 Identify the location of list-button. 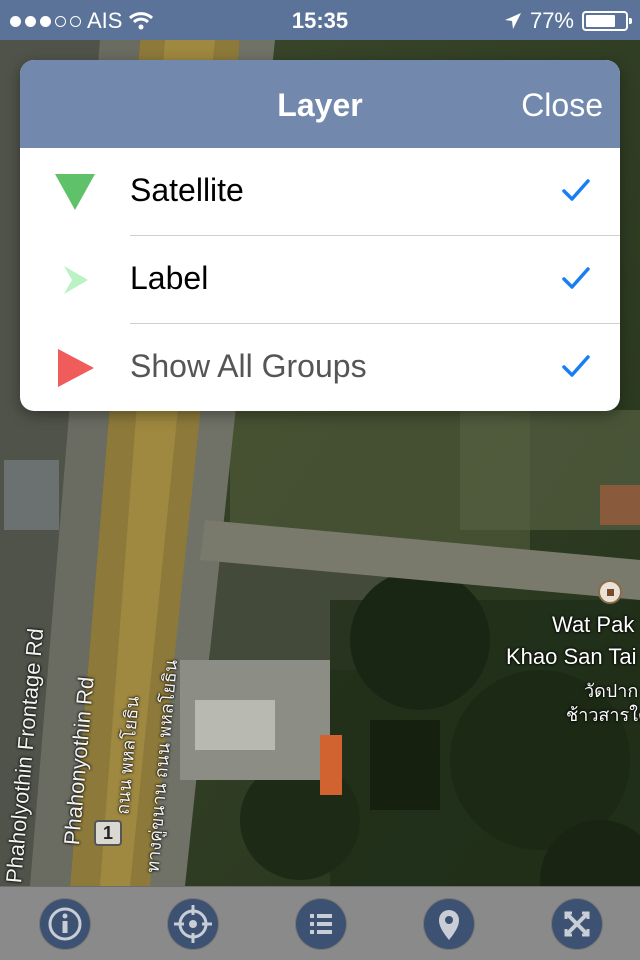
(321, 924).